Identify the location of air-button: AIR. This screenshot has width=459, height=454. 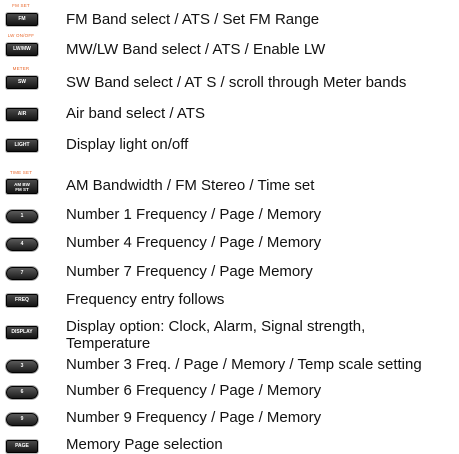
(22, 114).